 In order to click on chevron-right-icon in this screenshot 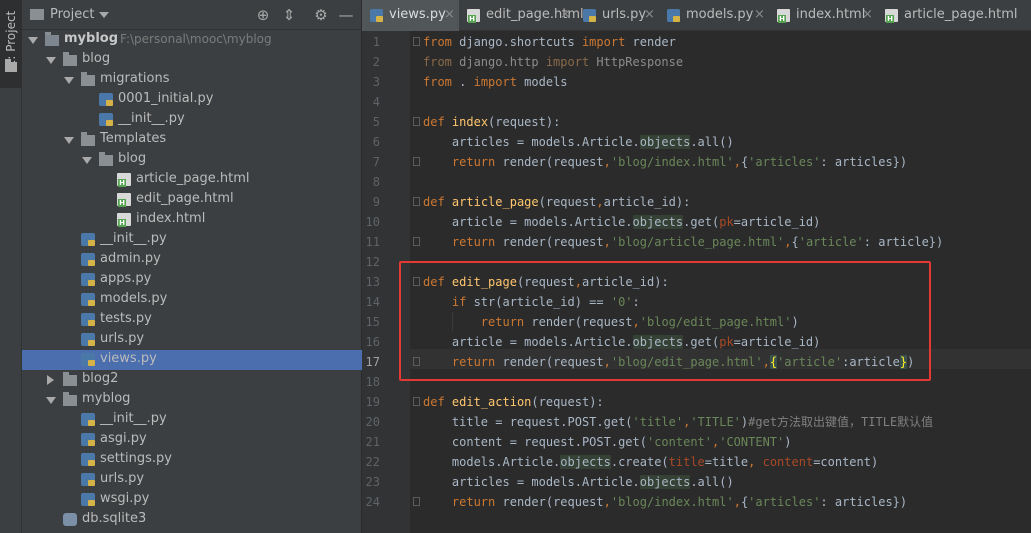, I will do `click(50, 380)`.